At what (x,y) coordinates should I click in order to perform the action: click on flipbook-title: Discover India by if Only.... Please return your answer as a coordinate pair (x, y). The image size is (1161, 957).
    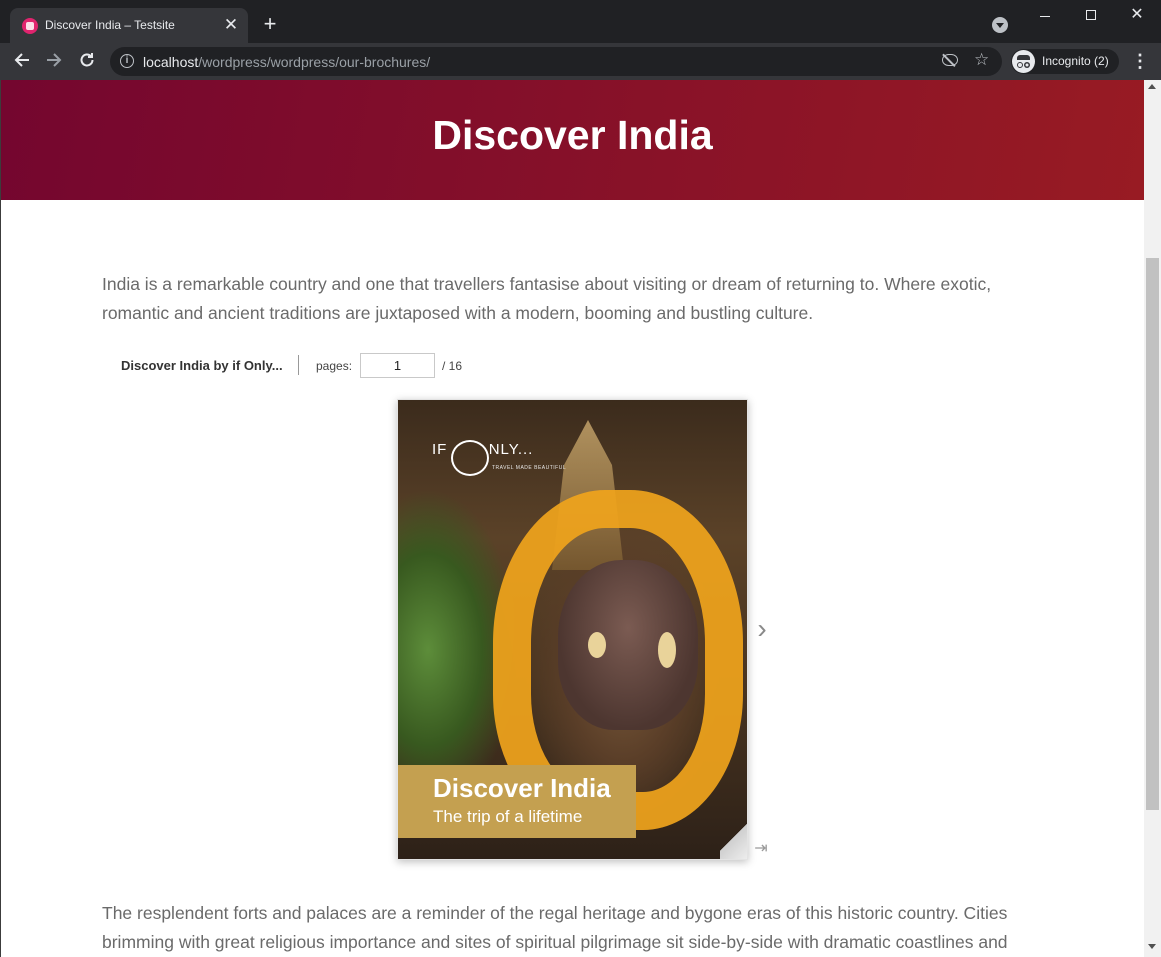
    Looking at the image, I should click on (202, 365).